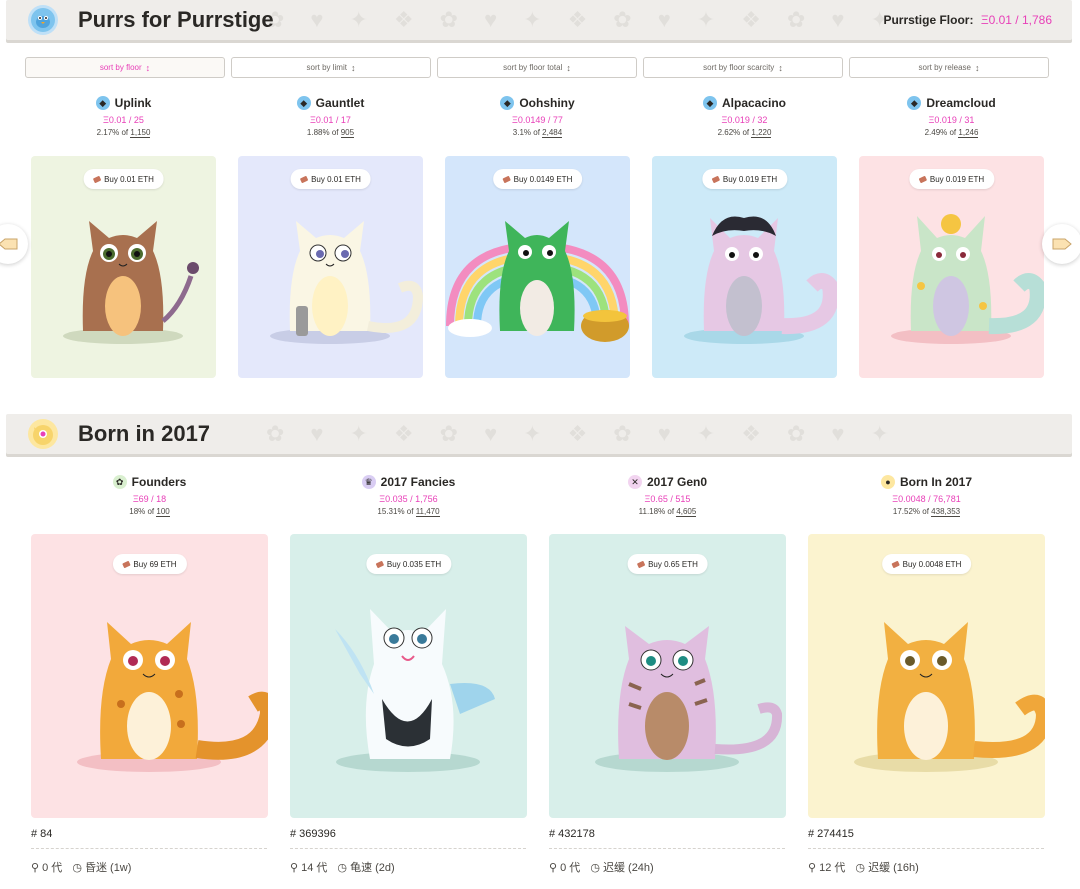 This screenshot has width=1080, height=889. I want to click on floor-value: Ξ0.01 / 1,786, so click(1016, 20).